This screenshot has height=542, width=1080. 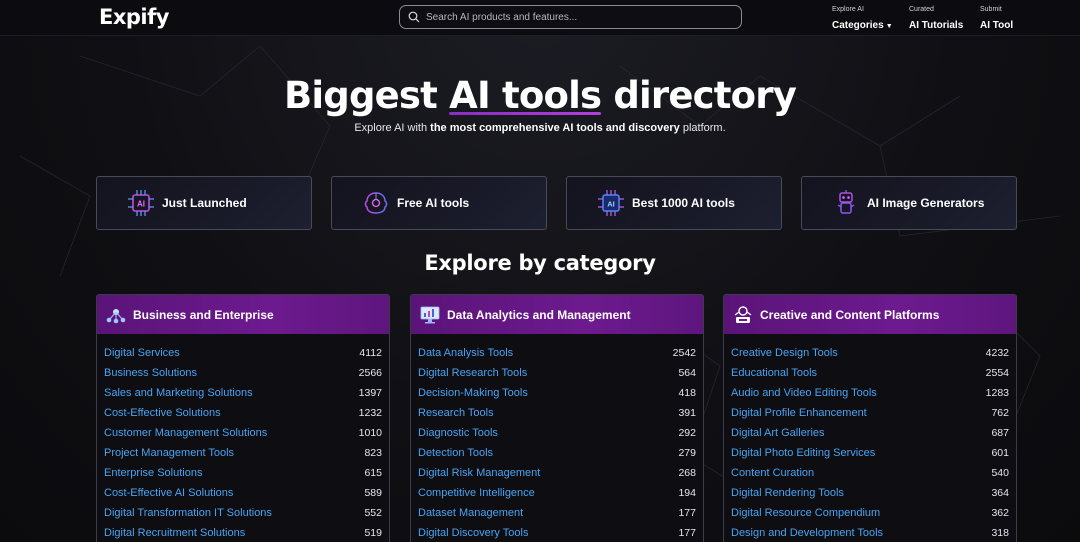 What do you see at coordinates (455, 453) in the screenshot?
I see `category-item-link: Detection Tools` at bounding box center [455, 453].